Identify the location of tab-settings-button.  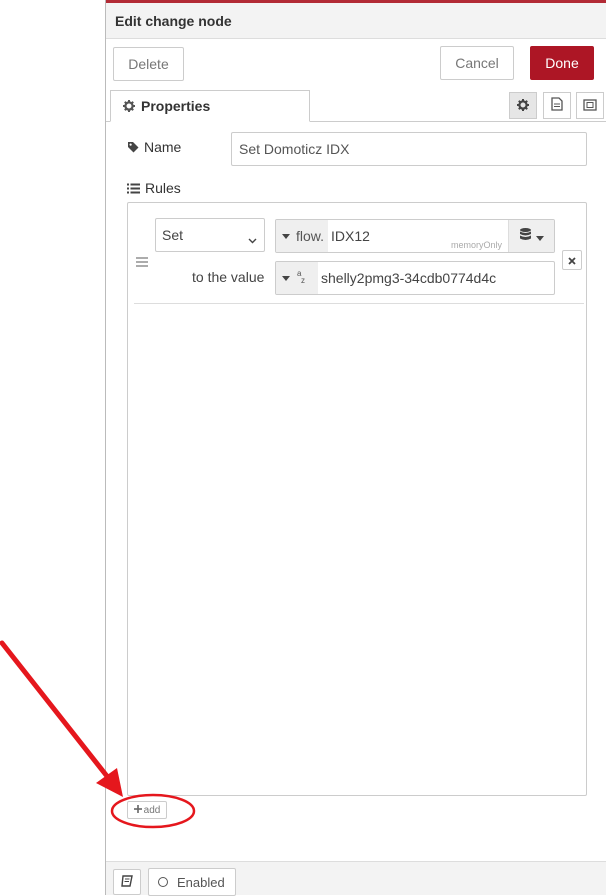
(523, 105).